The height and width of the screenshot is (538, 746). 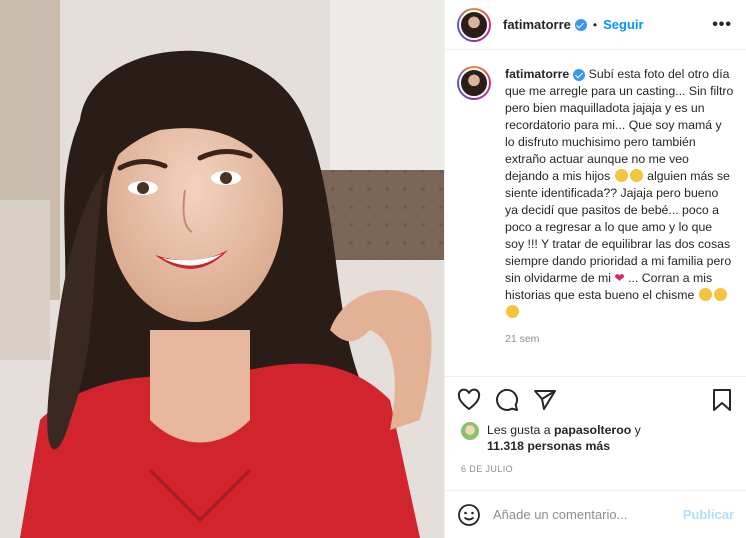 I want to click on caption-avatar-image, so click(x=474, y=83).